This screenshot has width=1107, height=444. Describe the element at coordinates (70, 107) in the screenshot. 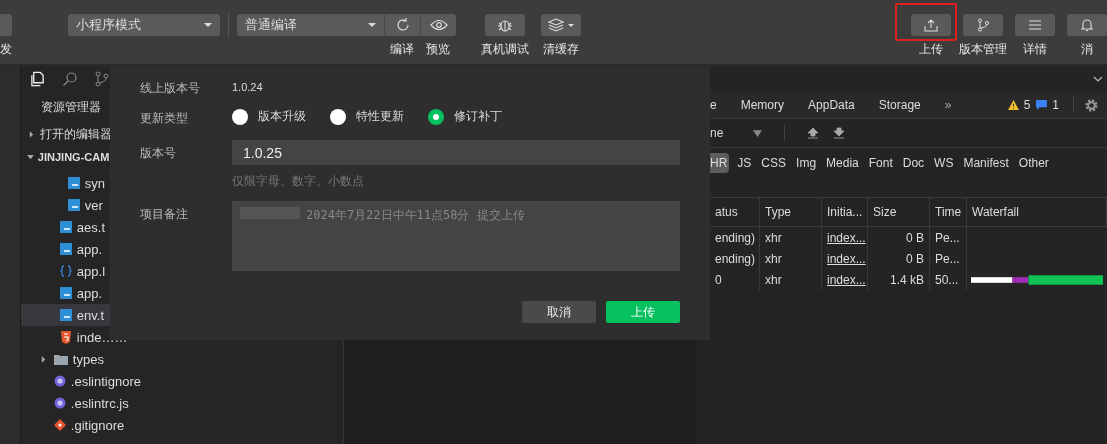

I see `sidebar-title: 资源管理器` at that location.